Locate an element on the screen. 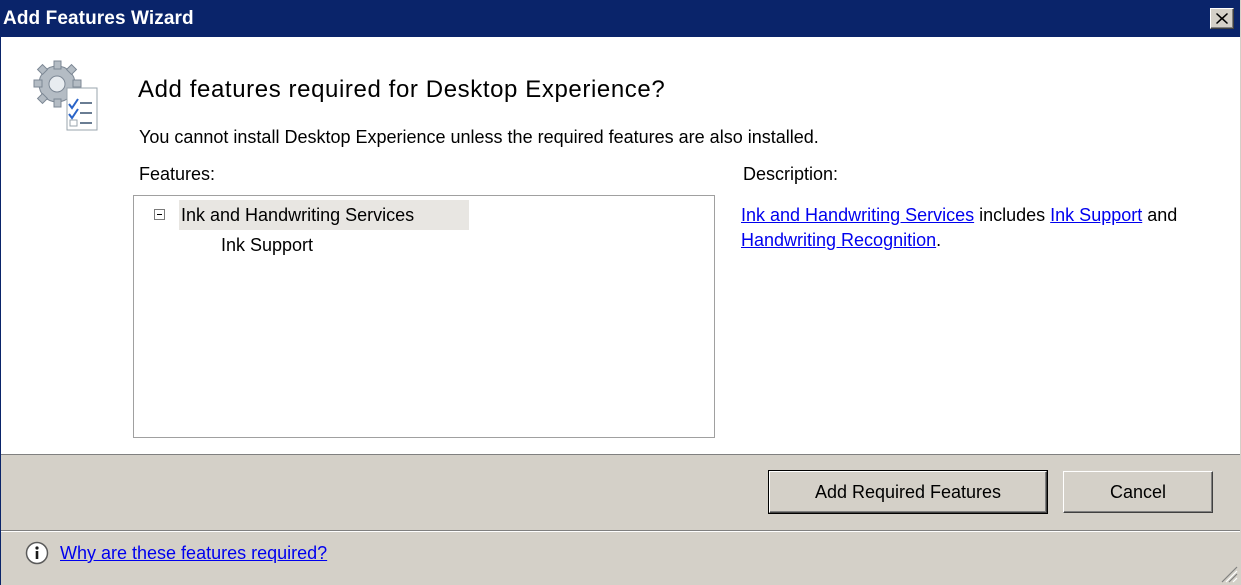 The width and height of the screenshot is (1241, 585). info-icon is located at coordinates (37, 553).